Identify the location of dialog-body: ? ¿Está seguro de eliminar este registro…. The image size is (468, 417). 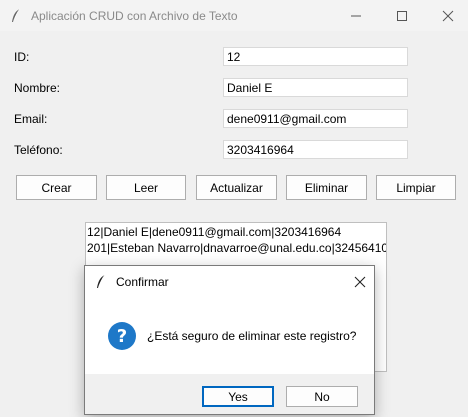
(229, 335).